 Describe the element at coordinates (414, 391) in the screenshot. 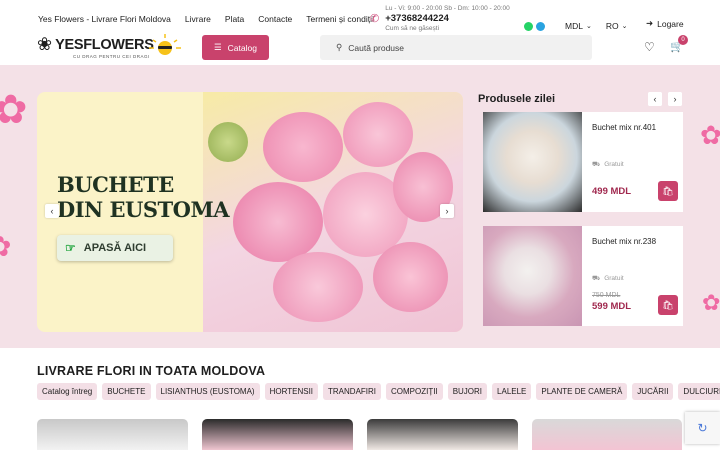

I see `category-chip: COMPOZIȚII` at that location.